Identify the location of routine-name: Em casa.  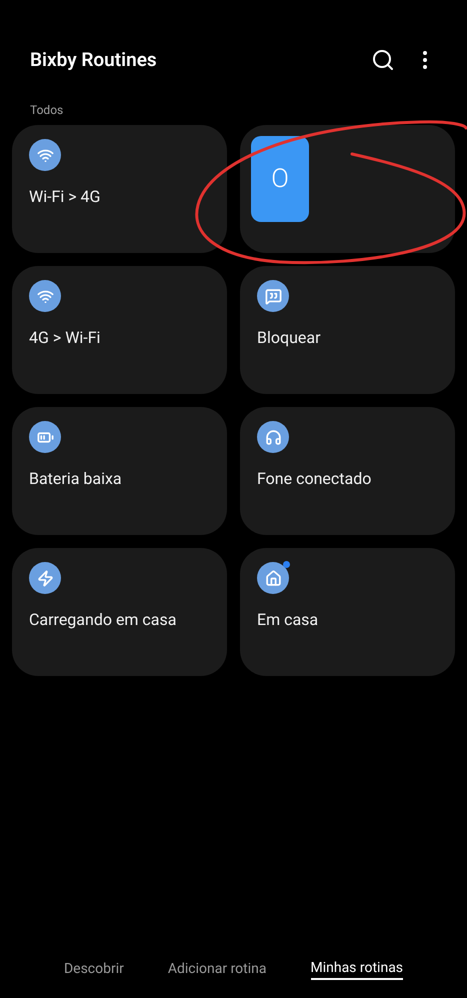
(288, 620).